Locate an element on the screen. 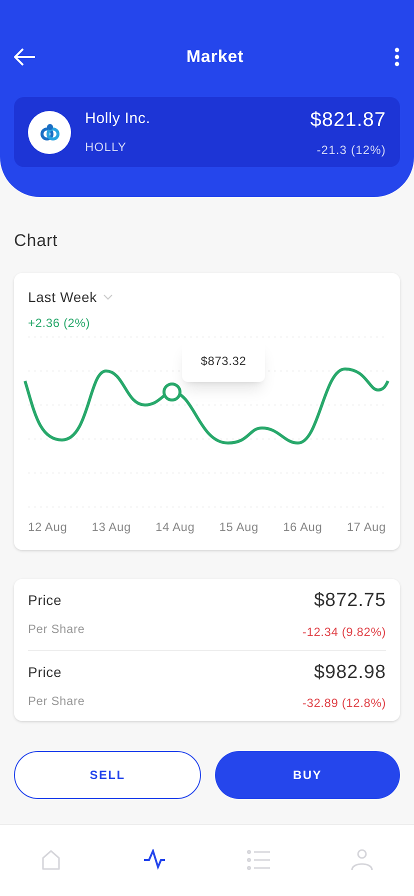  x-axis-label: 13 Aug is located at coordinates (111, 527).